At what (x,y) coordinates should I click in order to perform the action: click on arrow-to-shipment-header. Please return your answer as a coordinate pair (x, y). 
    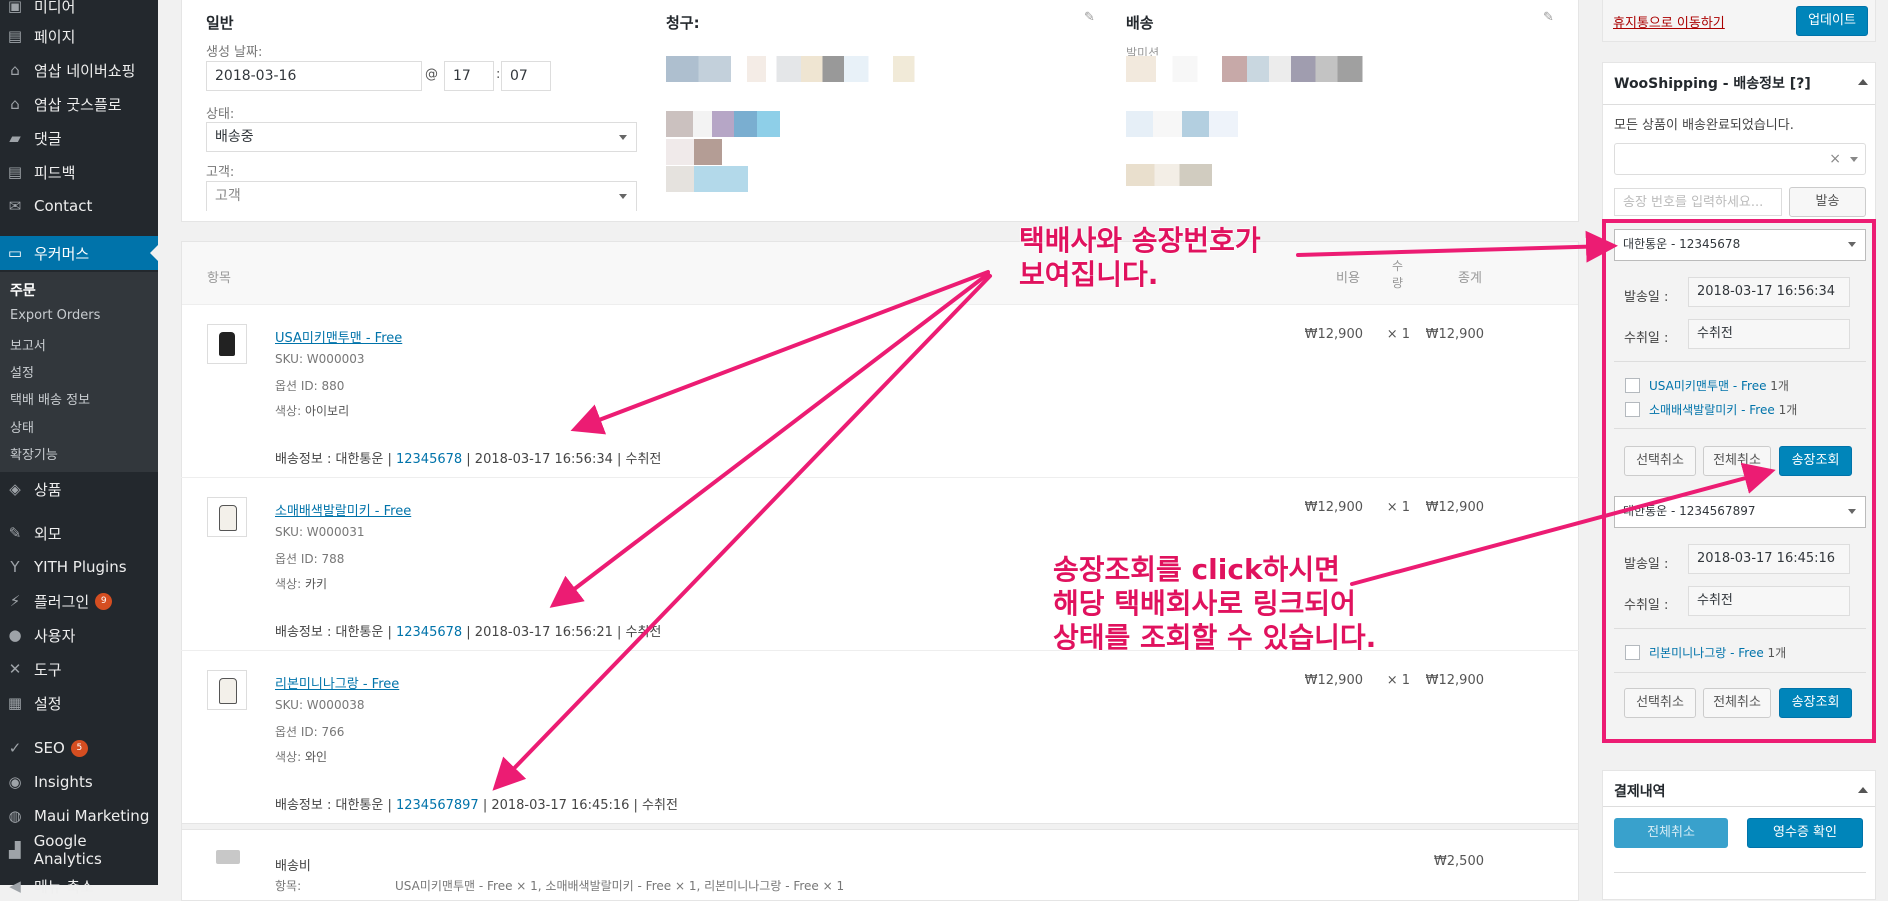
    Looking at the image, I should click on (1457, 246).